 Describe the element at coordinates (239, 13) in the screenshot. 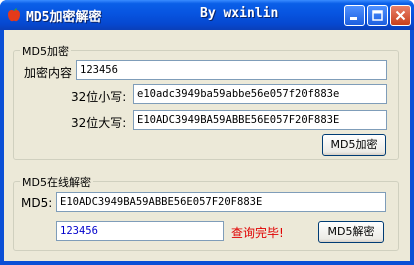

I see `window-author: By wxinlin` at that location.